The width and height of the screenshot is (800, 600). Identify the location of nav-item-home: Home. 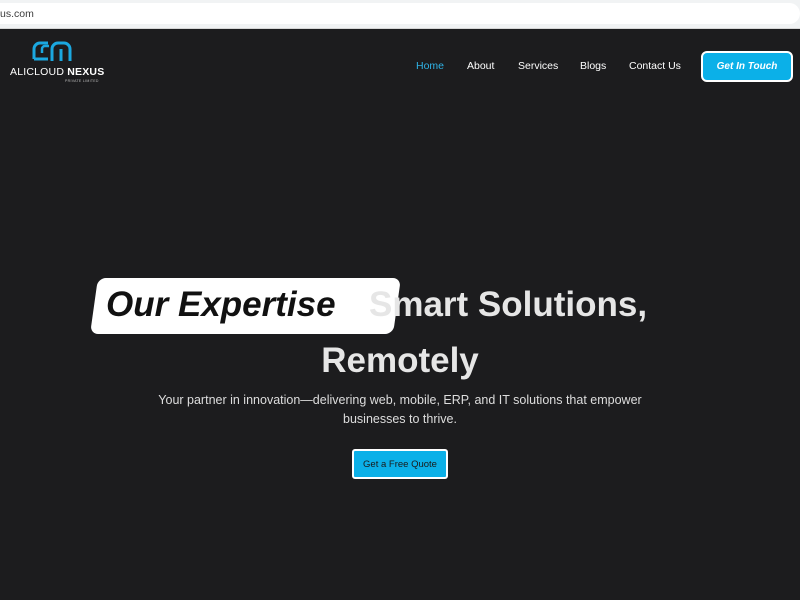
(430, 66).